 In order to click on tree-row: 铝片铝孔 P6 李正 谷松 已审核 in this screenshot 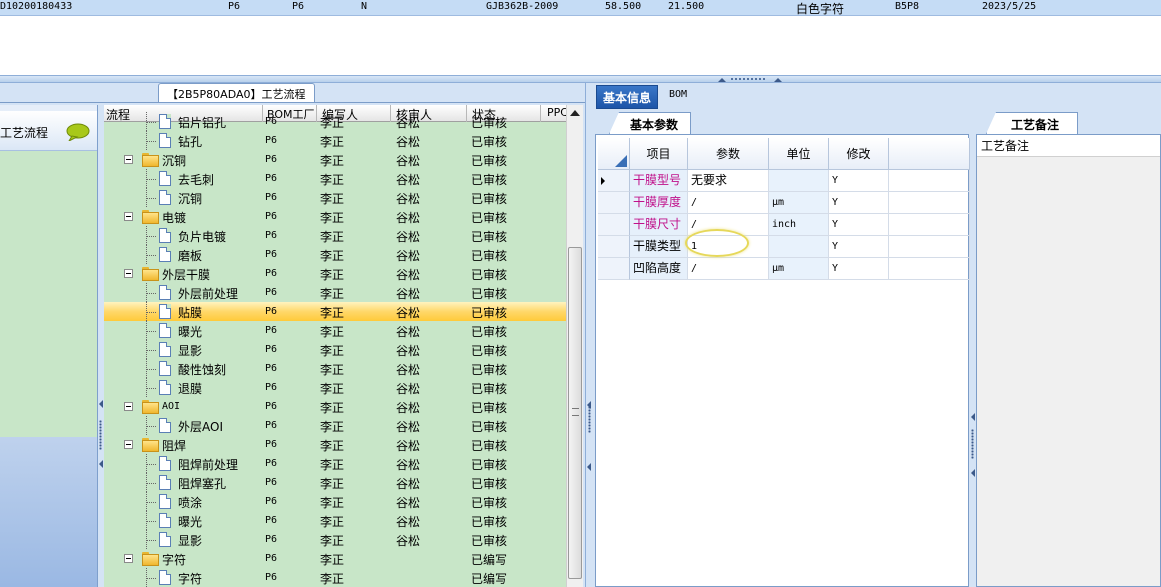, I will do `click(335, 121)`.